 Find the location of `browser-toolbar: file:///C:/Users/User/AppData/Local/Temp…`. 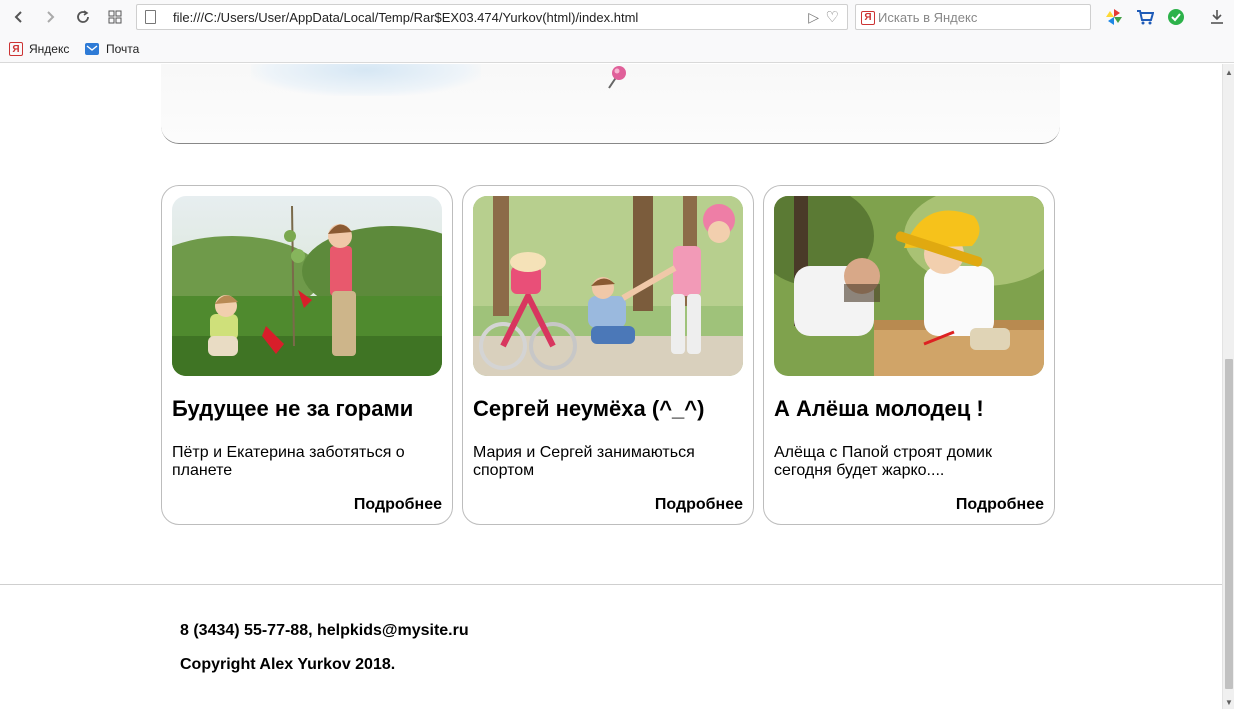

browser-toolbar: file:///C:/Users/User/AppData/Local/Temp… is located at coordinates (617, 18).